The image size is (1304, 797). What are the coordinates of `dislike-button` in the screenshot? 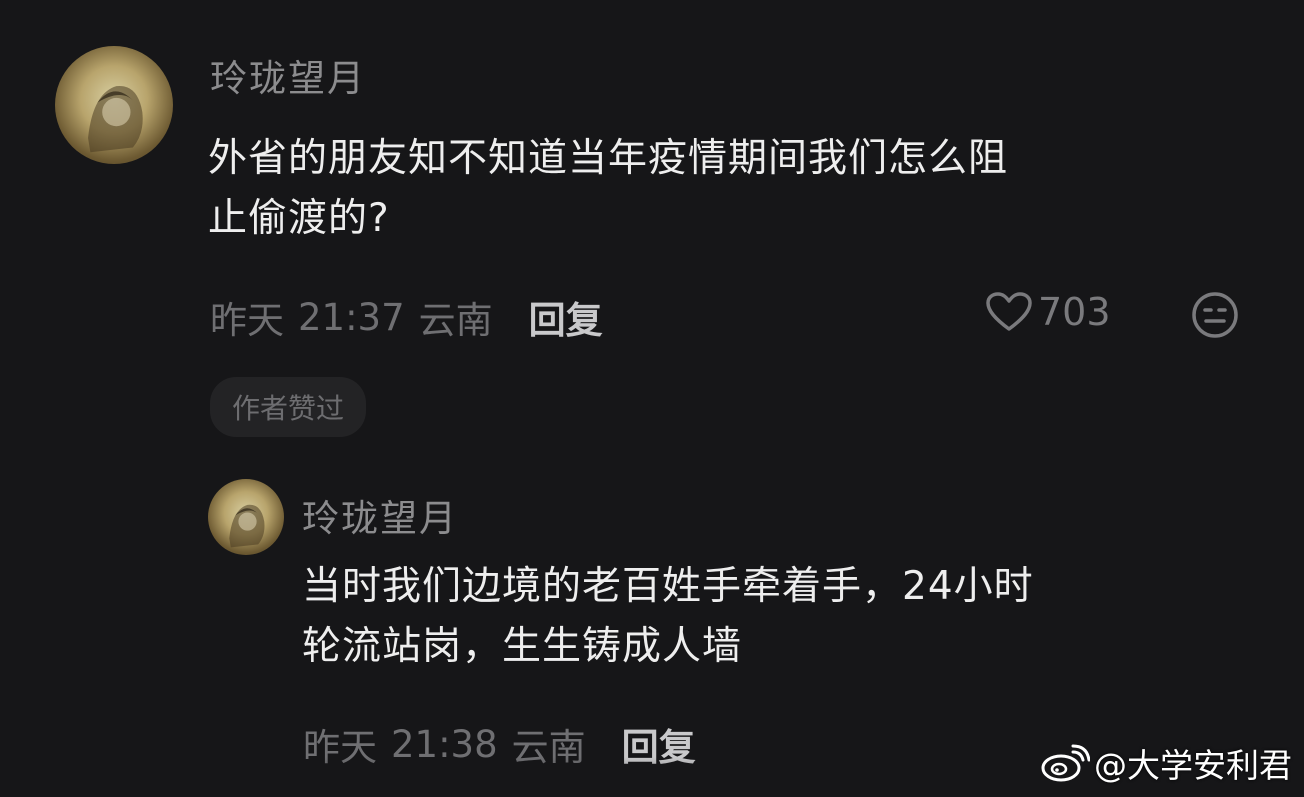 It's located at (1215, 315).